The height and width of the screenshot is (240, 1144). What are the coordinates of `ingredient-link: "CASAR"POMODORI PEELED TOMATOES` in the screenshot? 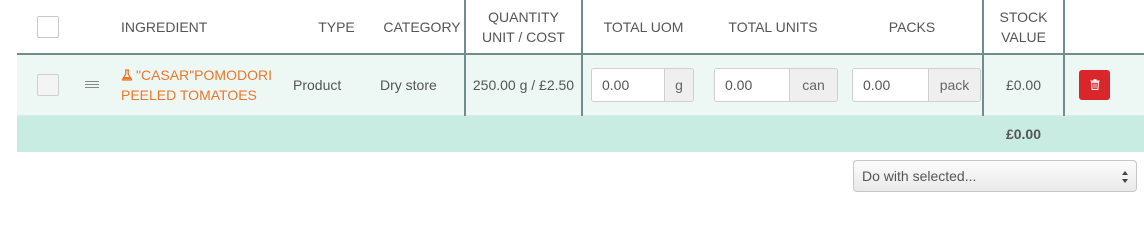 It's located at (207, 85).